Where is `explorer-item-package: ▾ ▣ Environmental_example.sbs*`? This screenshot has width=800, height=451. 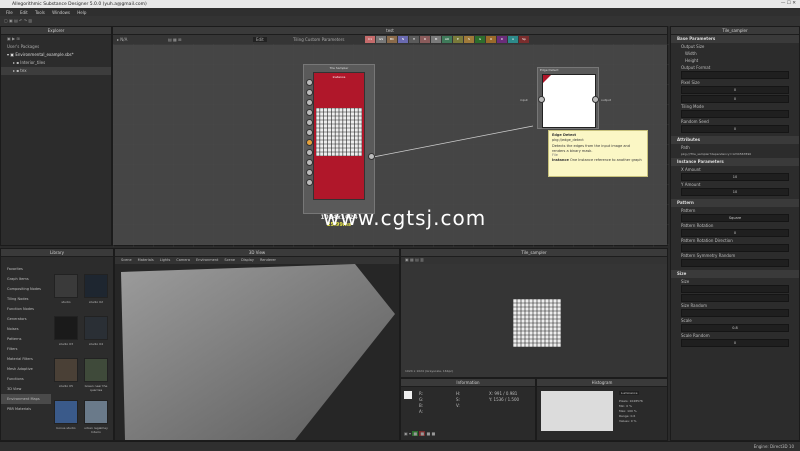 explorer-item-package: ▾ ▣ Environmental_example.sbs* is located at coordinates (56, 55).